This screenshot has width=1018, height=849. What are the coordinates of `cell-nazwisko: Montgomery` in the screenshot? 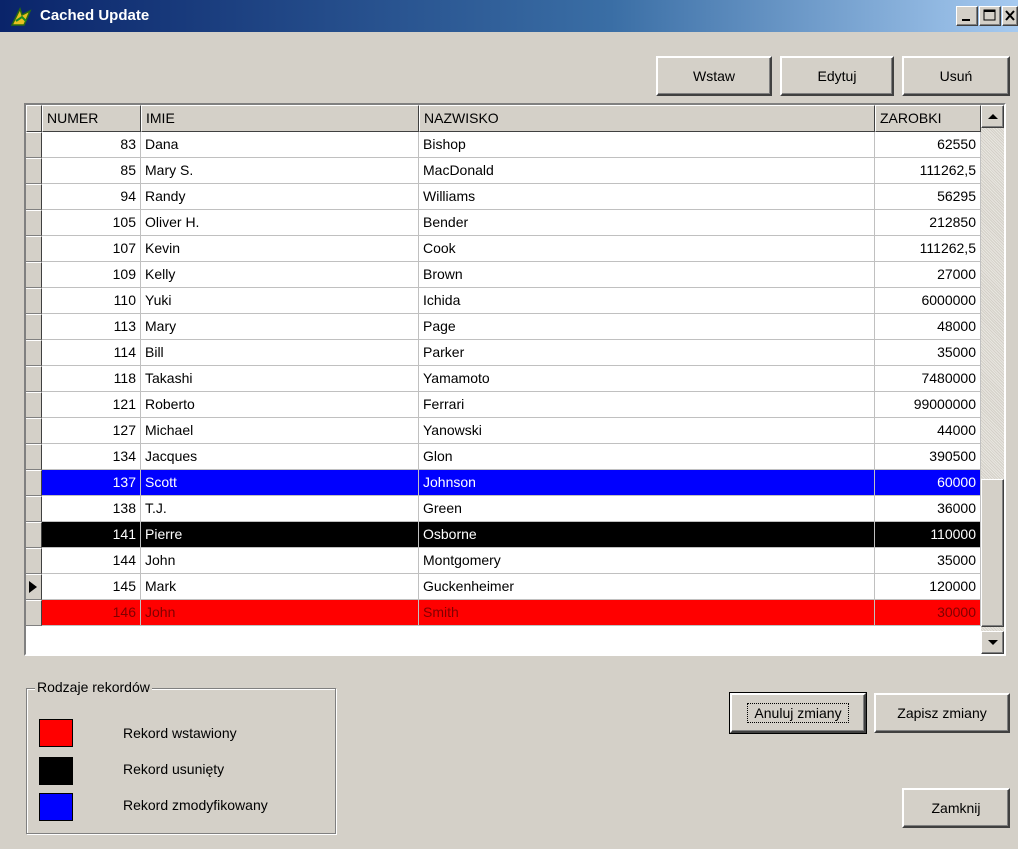 It's located at (647, 561).